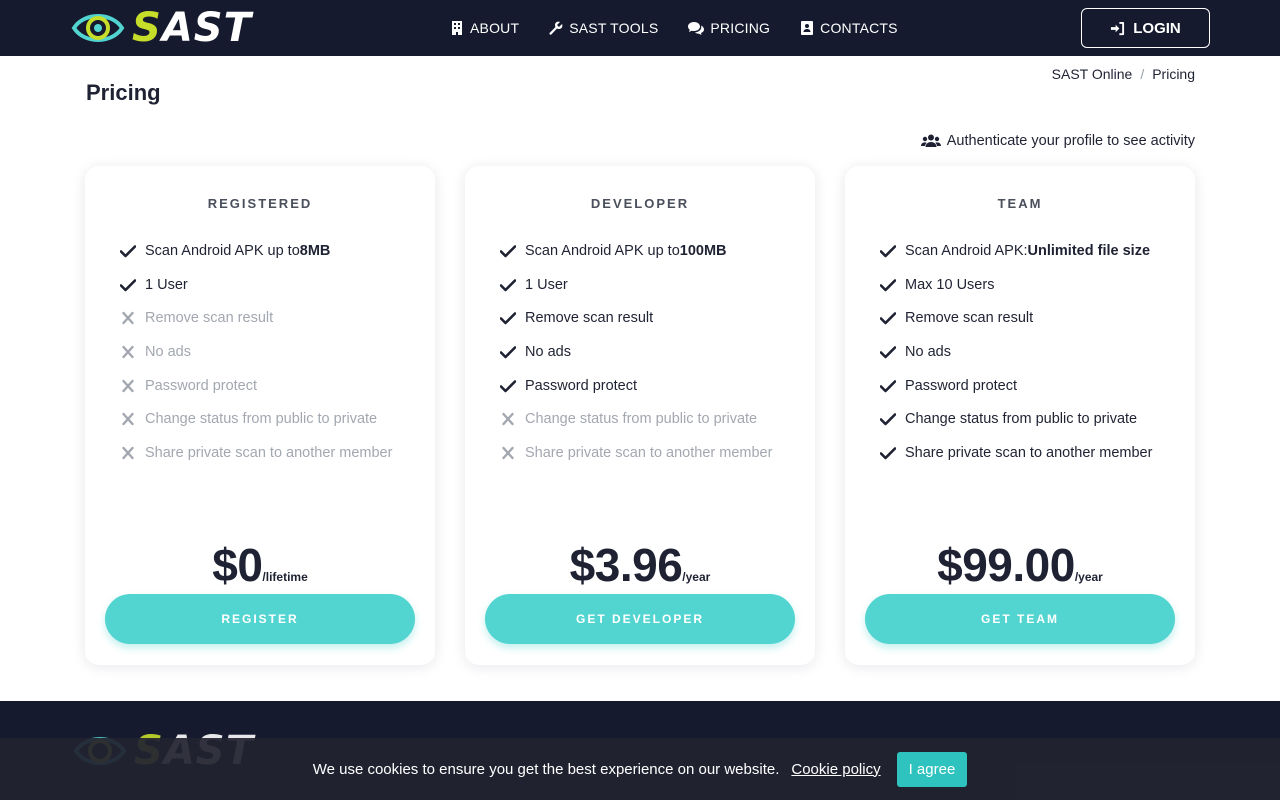 This screenshot has width=1280, height=800. What do you see at coordinates (1118, 28) in the screenshot?
I see `sign-in-icon` at bounding box center [1118, 28].